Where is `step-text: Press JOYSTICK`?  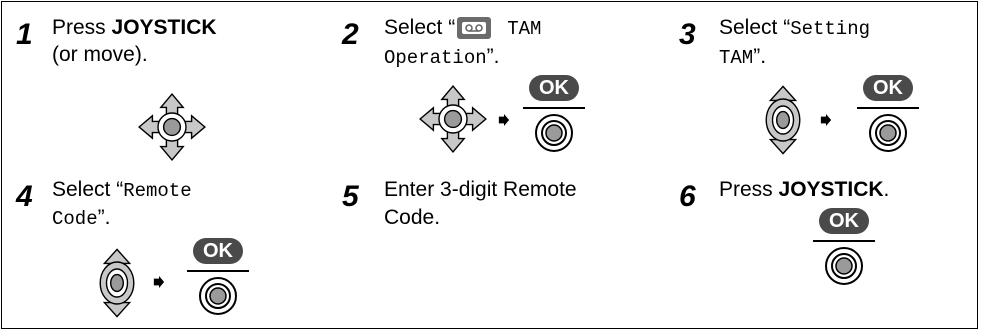 step-text: Press JOYSTICK is located at coordinates (134, 27).